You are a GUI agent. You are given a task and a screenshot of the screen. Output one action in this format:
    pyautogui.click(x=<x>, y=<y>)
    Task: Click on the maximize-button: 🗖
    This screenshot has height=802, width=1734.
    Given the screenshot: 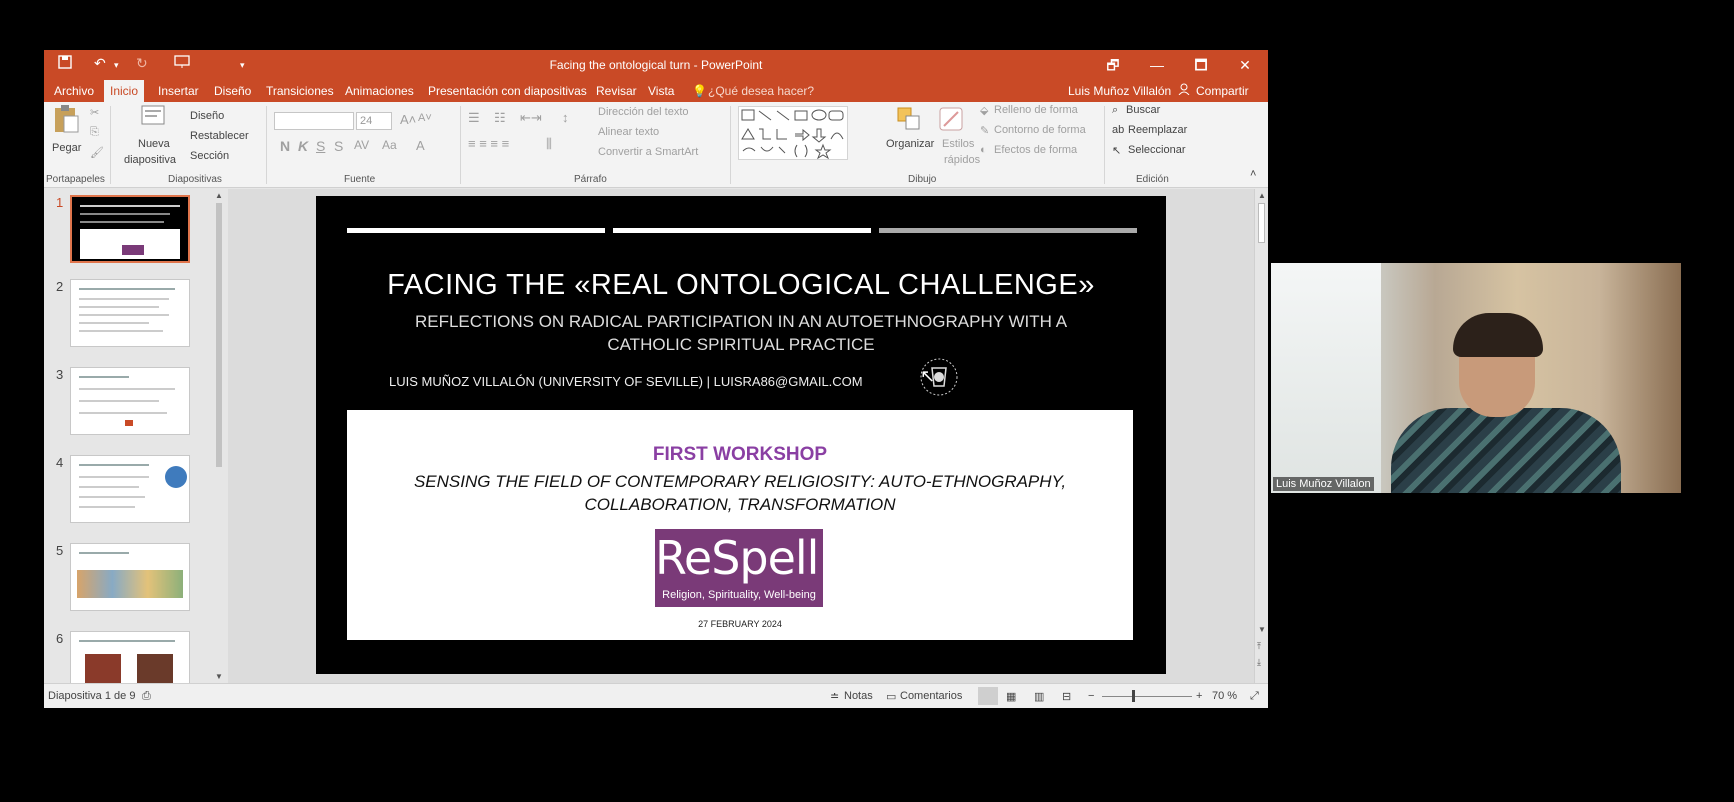 What is the action you would take?
    pyautogui.click(x=1201, y=65)
    